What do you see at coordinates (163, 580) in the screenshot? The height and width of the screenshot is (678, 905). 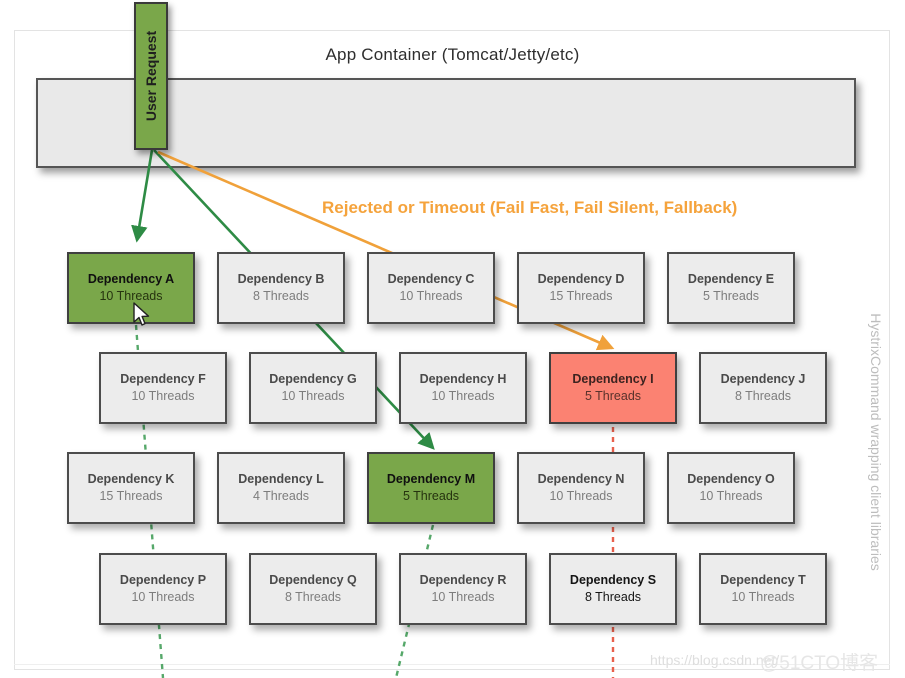 I see `dependency-name: Dependency P` at bounding box center [163, 580].